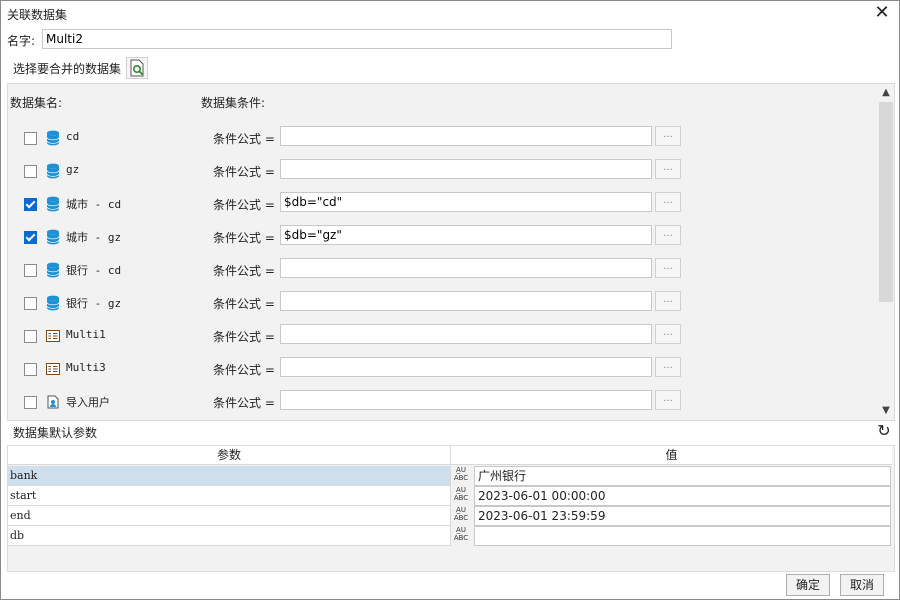 This screenshot has height=600, width=900. I want to click on dataset-name-header: 数据集名:, so click(36, 103).